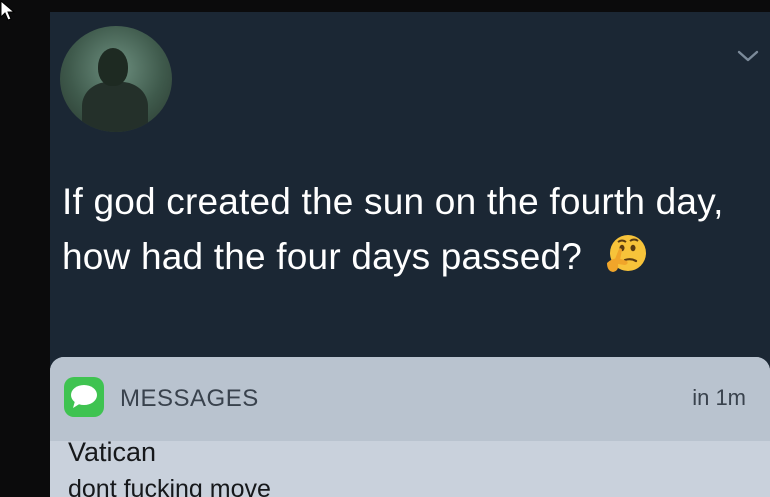  Describe the element at coordinates (113, 67) in the screenshot. I see `avatar-figure-head` at that location.